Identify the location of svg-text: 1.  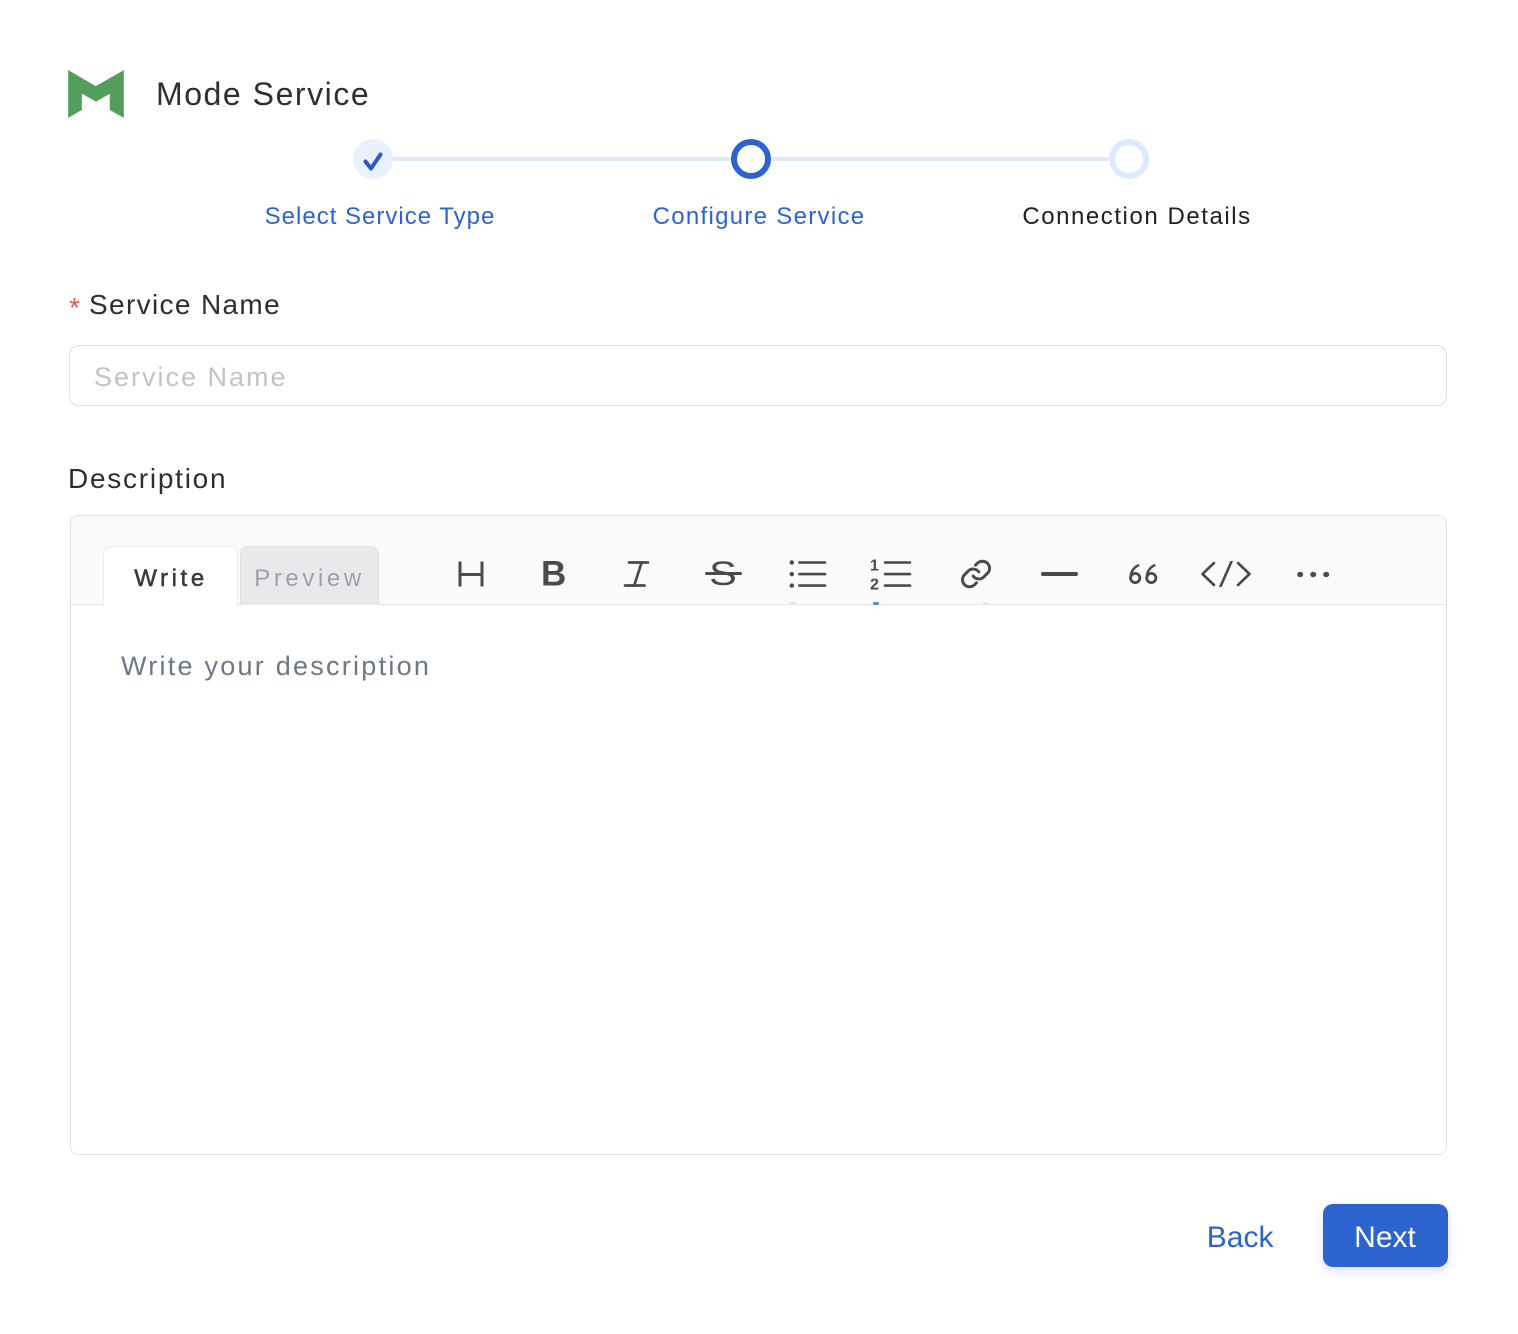
(874, 566).